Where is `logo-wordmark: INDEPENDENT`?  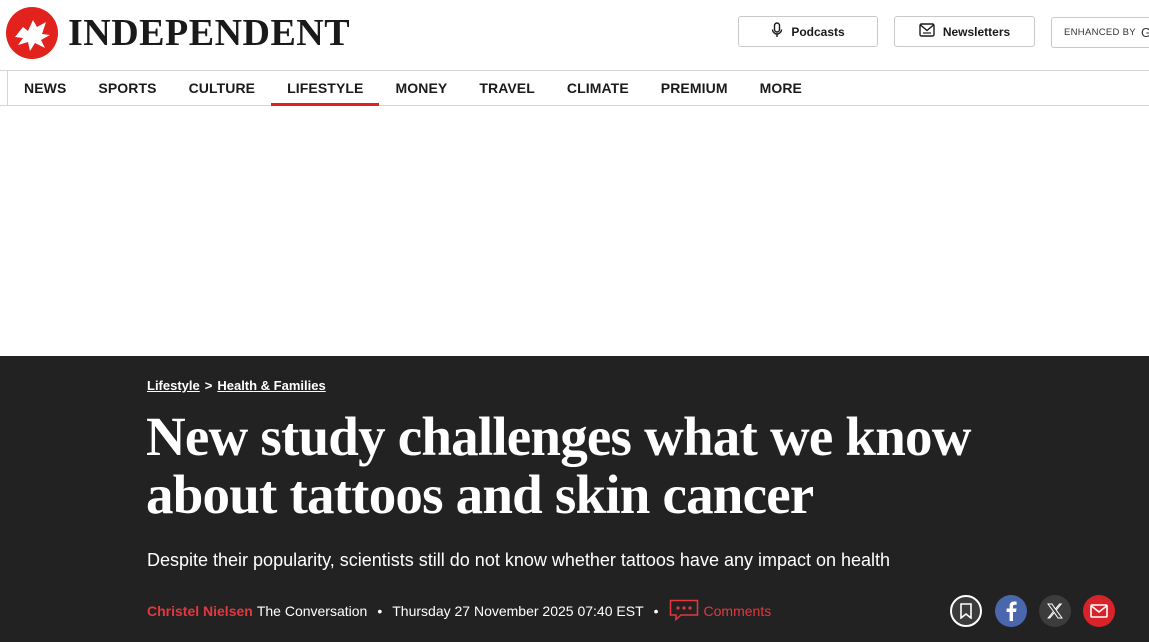 logo-wordmark: INDEPENDENT is located at coordinates (209, 33).